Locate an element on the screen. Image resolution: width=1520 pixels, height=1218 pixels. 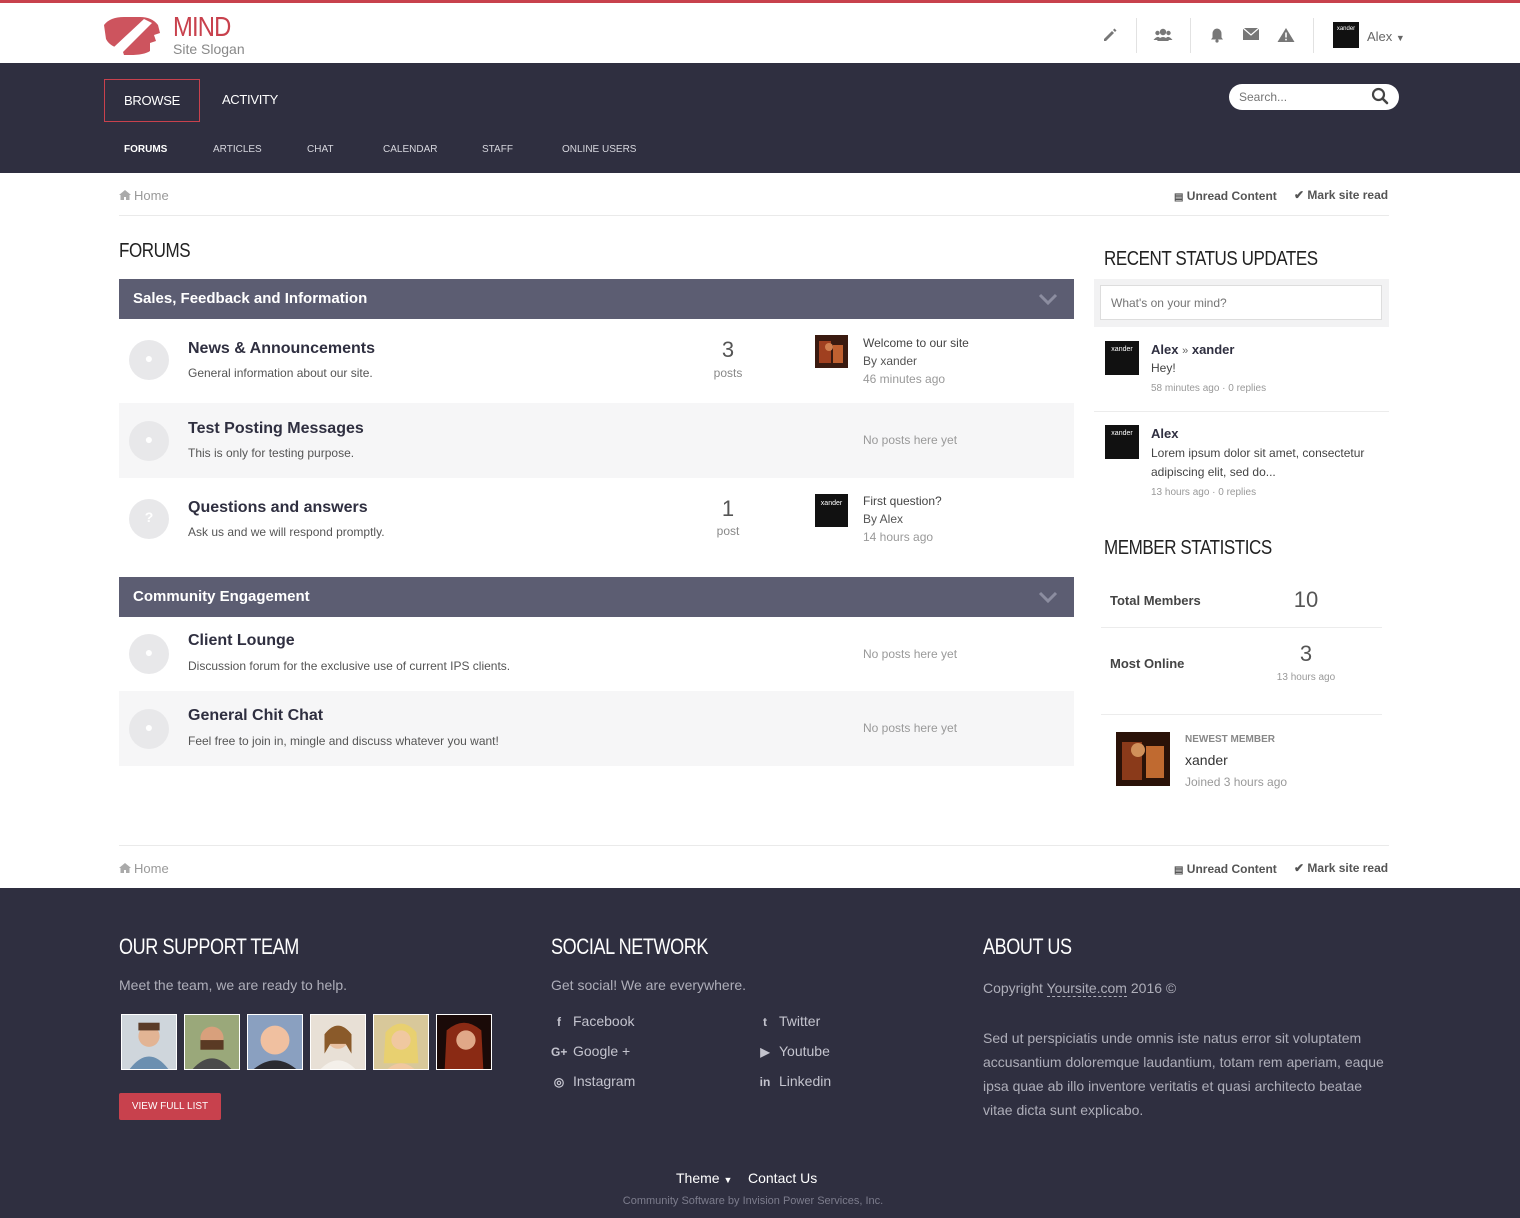
newest-member-avatar is located at coordinates (1143, 759).